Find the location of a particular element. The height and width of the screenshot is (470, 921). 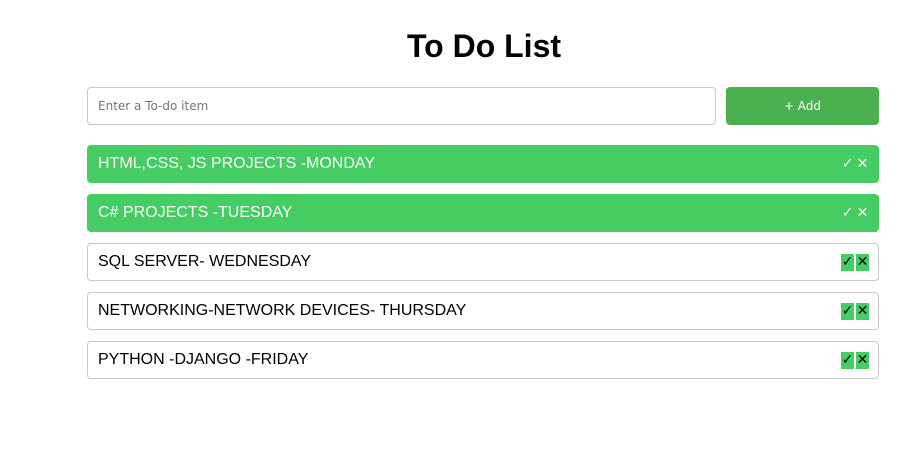

todo-item: HTML,CSS, JS PROJECTS -MONDAY ✓ ✕ is located at coordinates (483, 164).